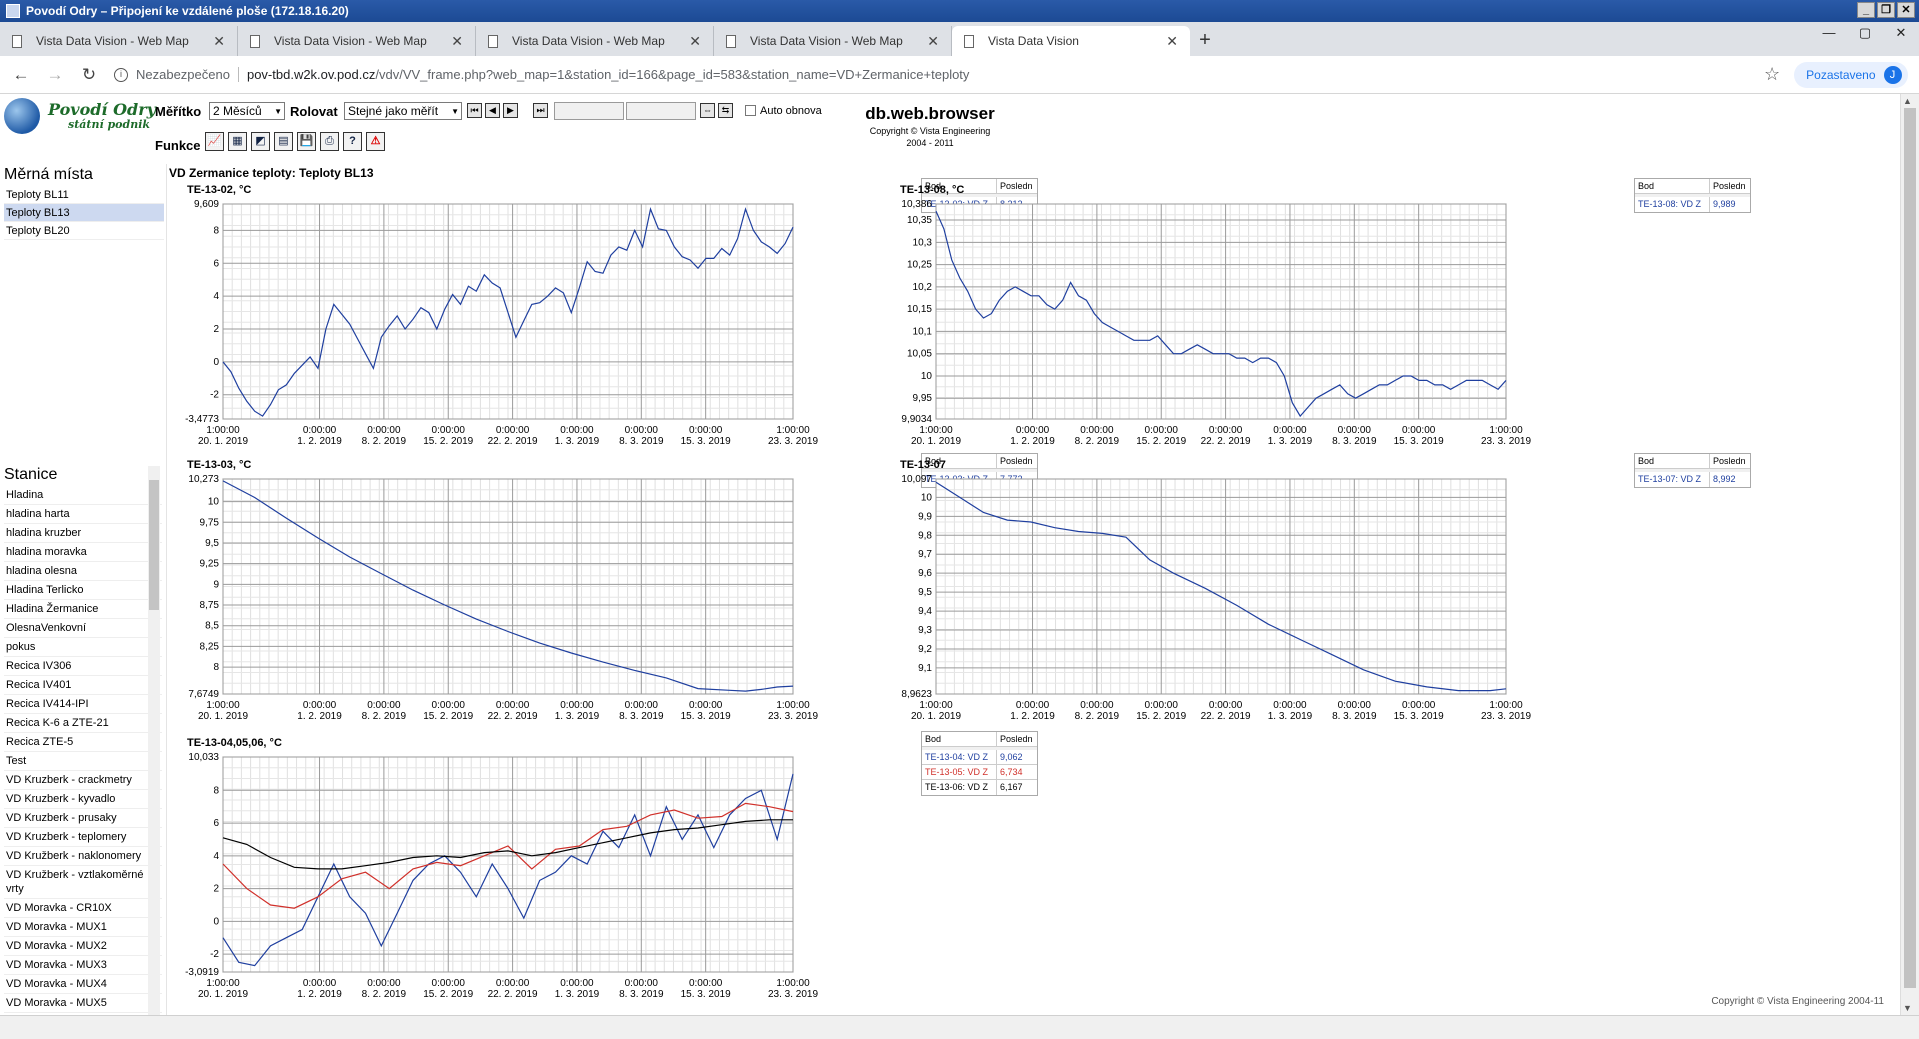  Describe the element at coordinates (1886, 10) in the screenshot. I see `restore-icon: ❐` at that location.